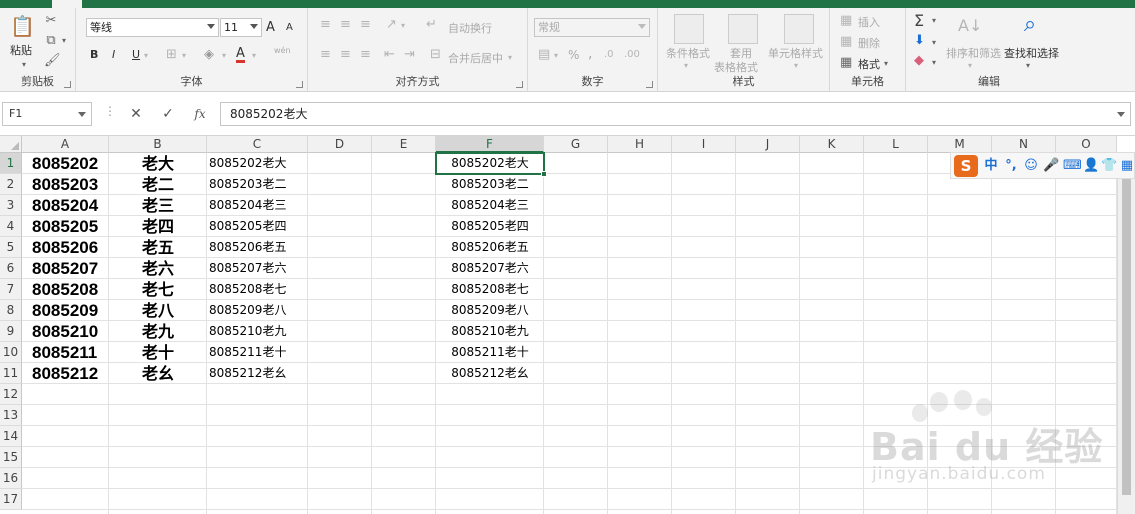 The image size is (1135, 514). I want to click on font-color-dropdown-icon: ▾, so click(254, 56).